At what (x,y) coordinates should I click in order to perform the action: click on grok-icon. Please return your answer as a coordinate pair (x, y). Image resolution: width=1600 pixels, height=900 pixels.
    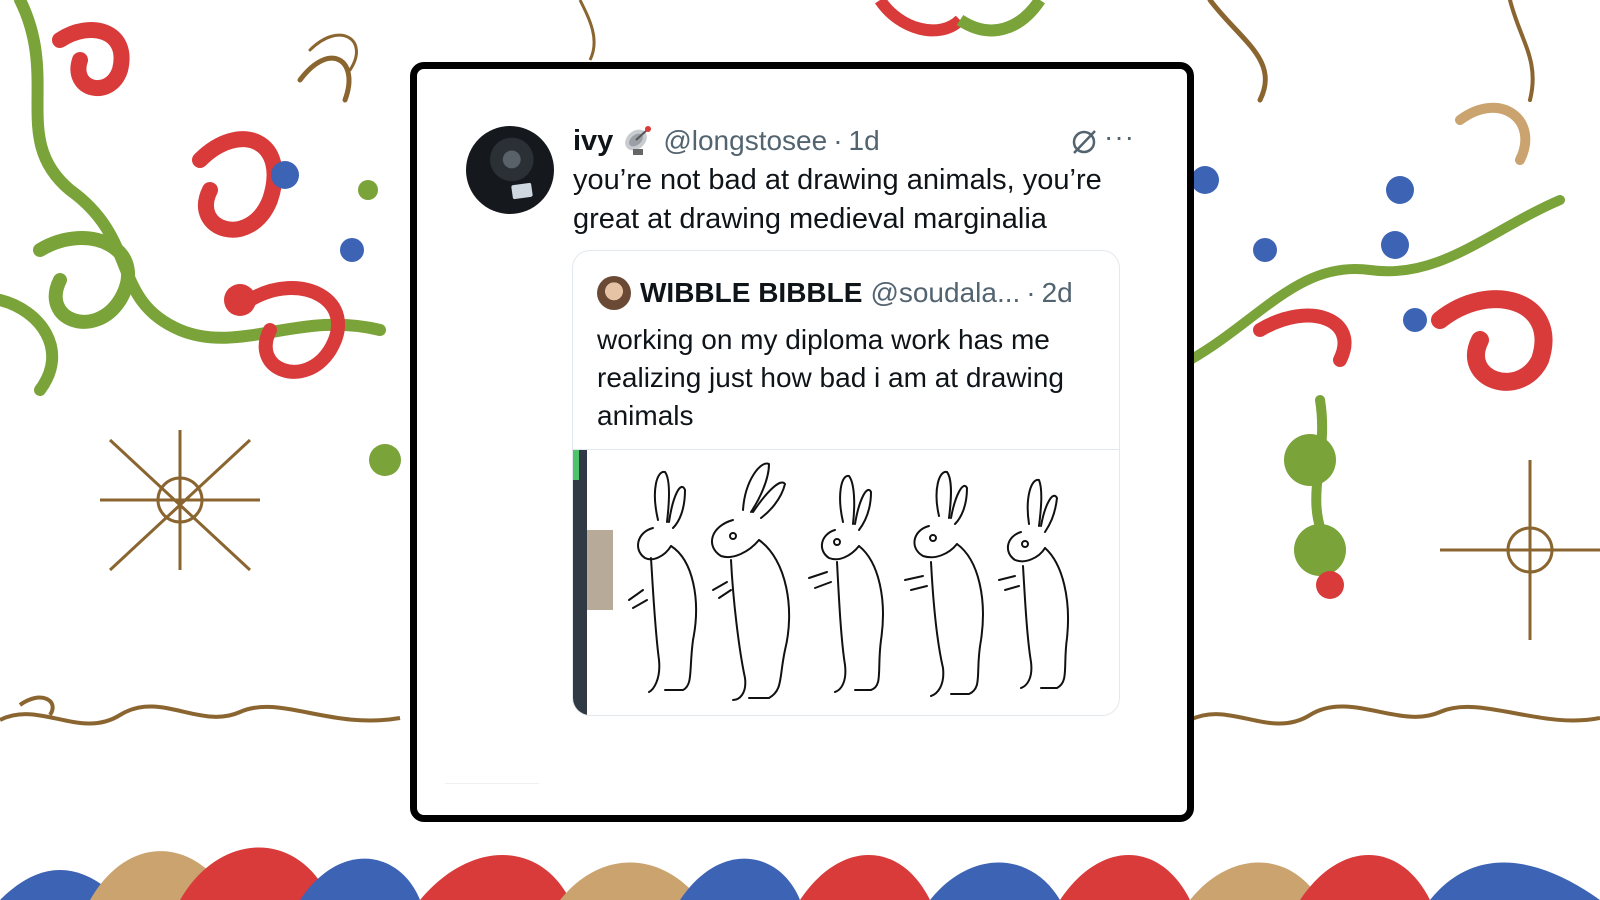
    Looking at the image, I should click on (1084, 142).